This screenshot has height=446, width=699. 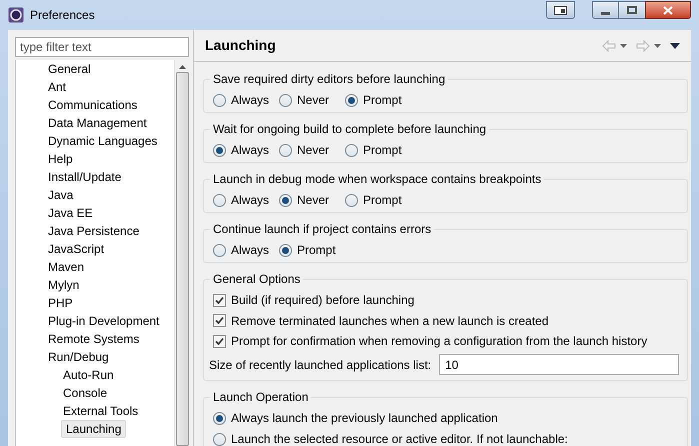 What do you see at coordinates (93, 105) in the screenshot?
I see `tree-item: Communications` at bounding box center [93, 105].